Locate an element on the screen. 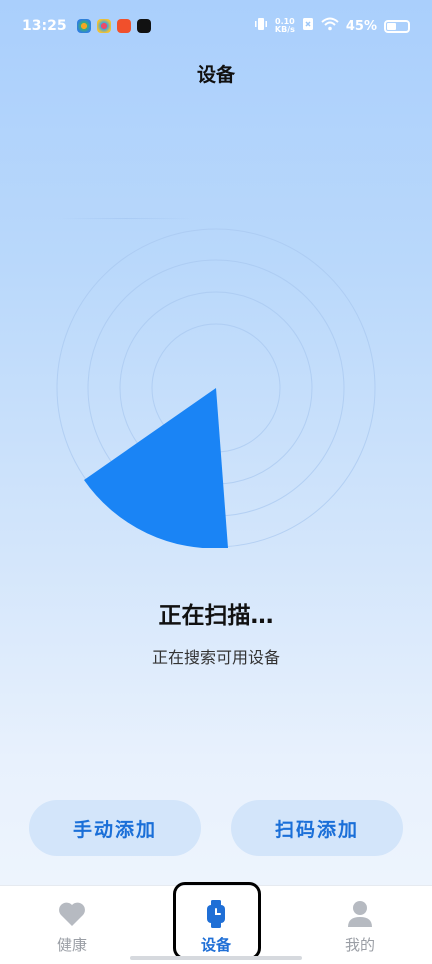 The width and height of the screenshot is (432, 964). radar-sweep is located at coordinates (156, 468).